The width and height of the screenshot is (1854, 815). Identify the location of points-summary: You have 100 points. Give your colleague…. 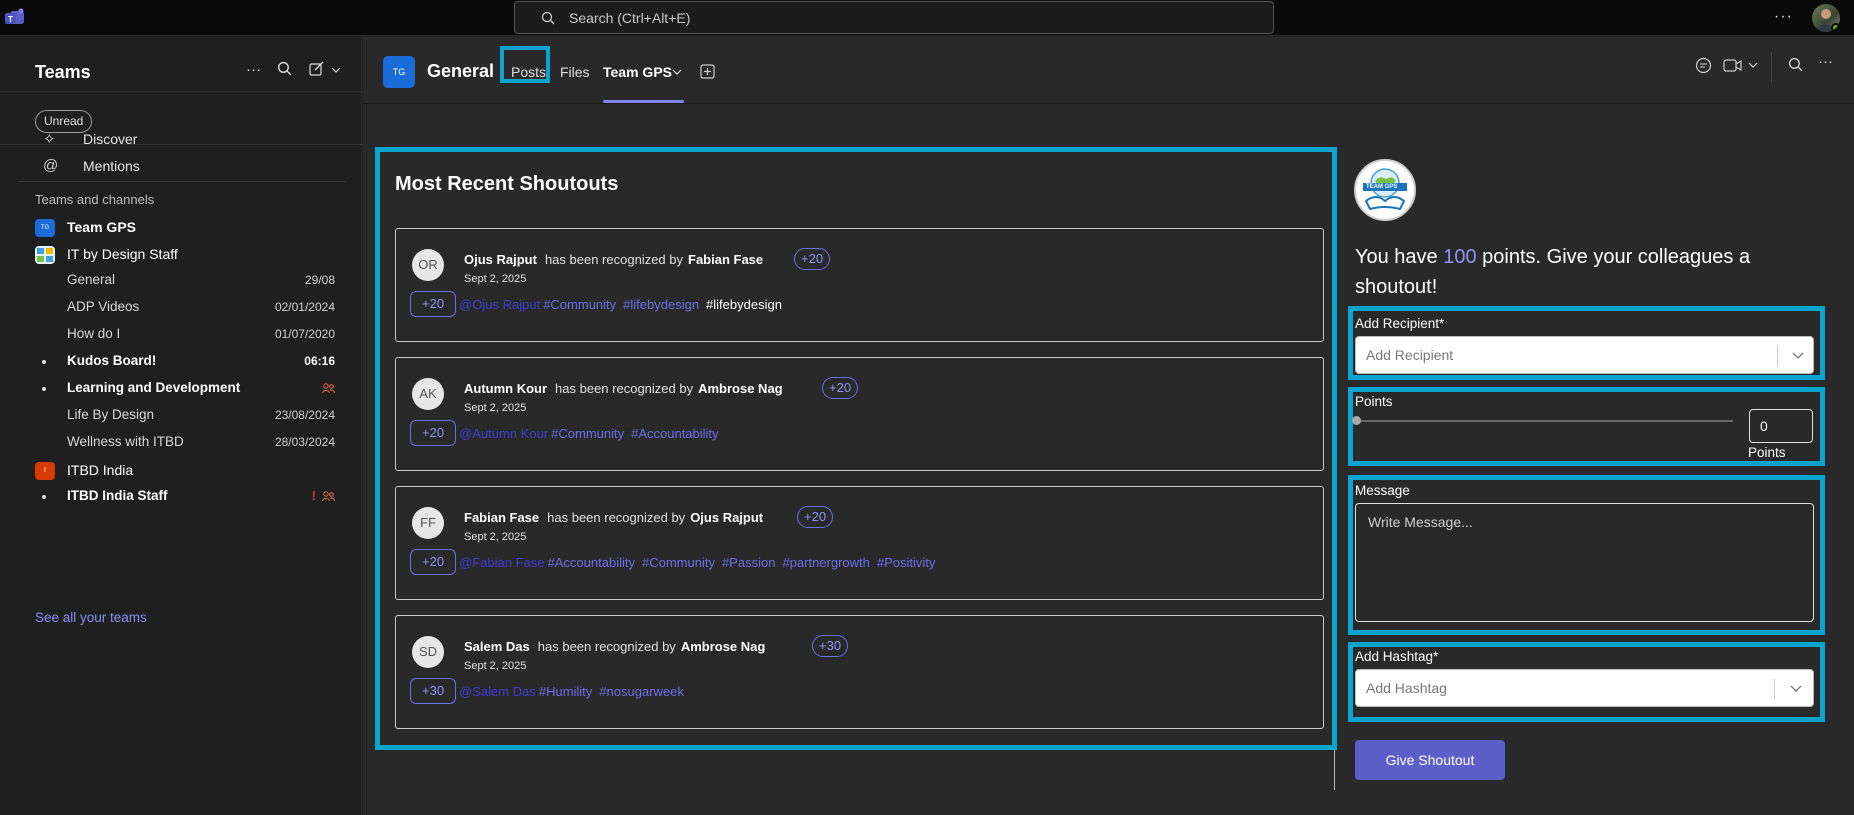
(1575, 272).